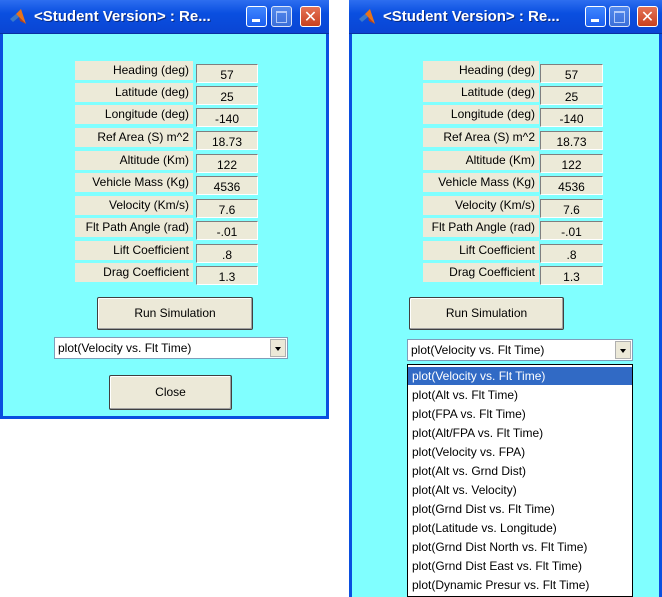  I want to click on dropdown-option: plot(Alt/FPA vs. Flt Time), so click(520, 433).